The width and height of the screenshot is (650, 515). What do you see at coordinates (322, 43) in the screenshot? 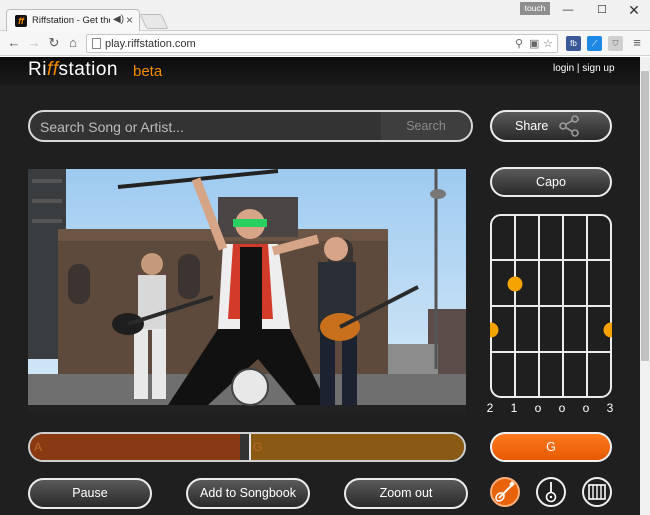
I see `address-bar: play.riffstation.com ⚲ ▣ ☆` at bounding box center [322, 43].